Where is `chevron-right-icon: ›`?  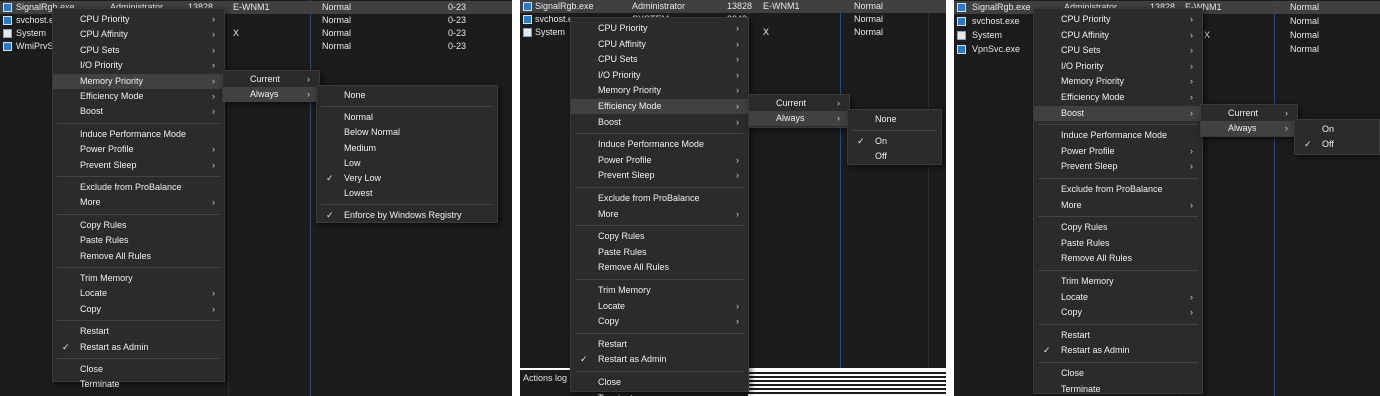 chevron-right-icon: › is located at coordinates (838, 103).